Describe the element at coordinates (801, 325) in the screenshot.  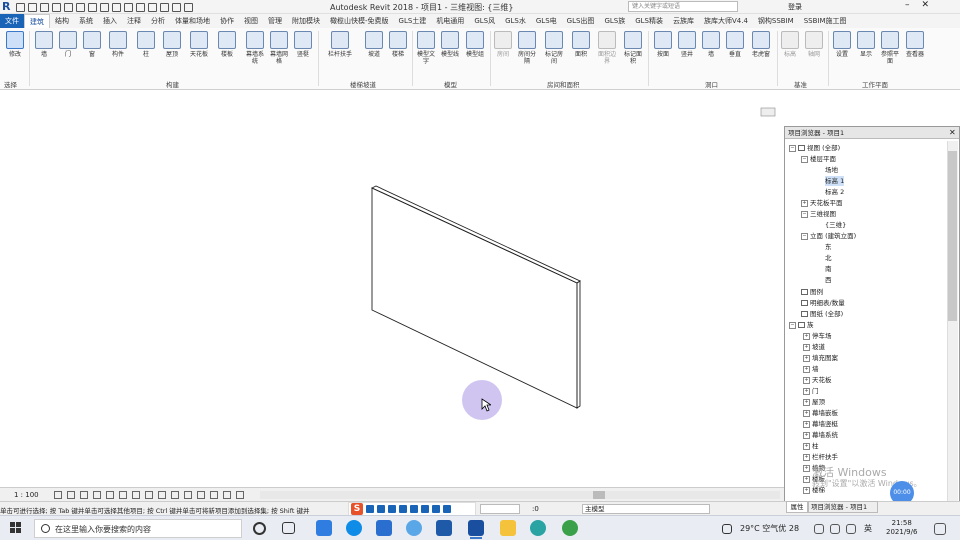
I see `tree-item: − 族` at that location.